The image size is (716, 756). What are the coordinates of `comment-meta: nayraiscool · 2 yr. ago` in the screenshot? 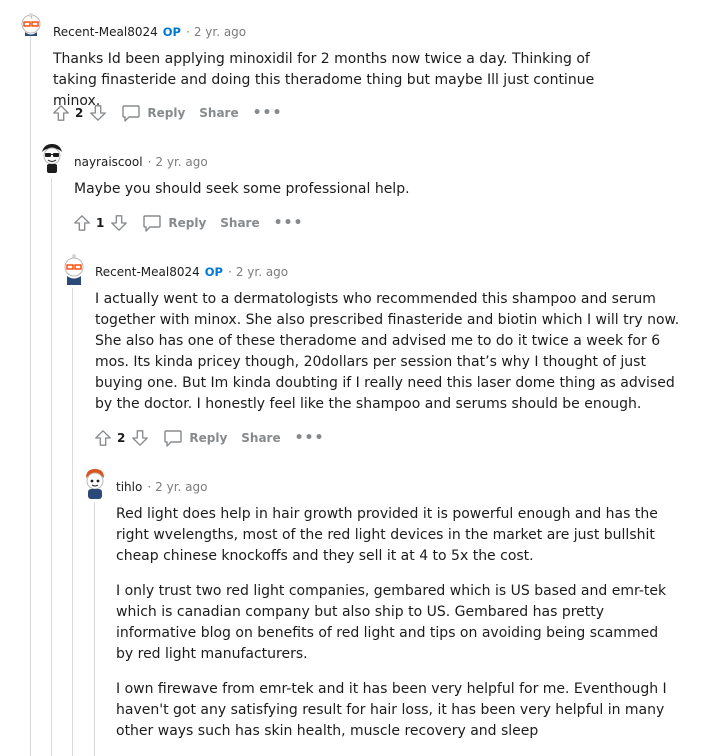 It's located at (141, 162).